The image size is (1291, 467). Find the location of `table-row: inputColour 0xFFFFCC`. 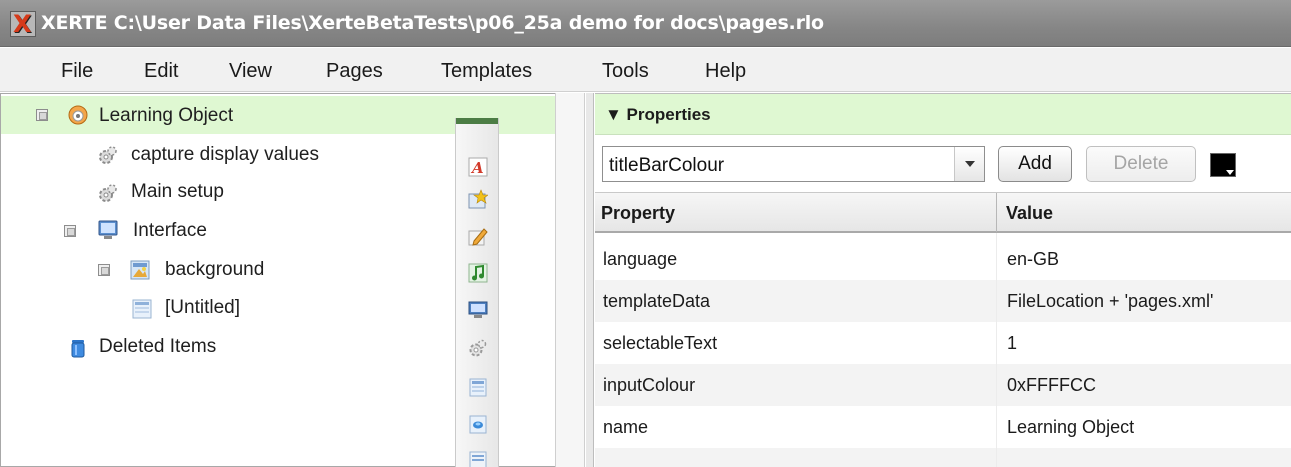

table-row: inputColour 0xFFFFCC is located at coordinates (943, 385).